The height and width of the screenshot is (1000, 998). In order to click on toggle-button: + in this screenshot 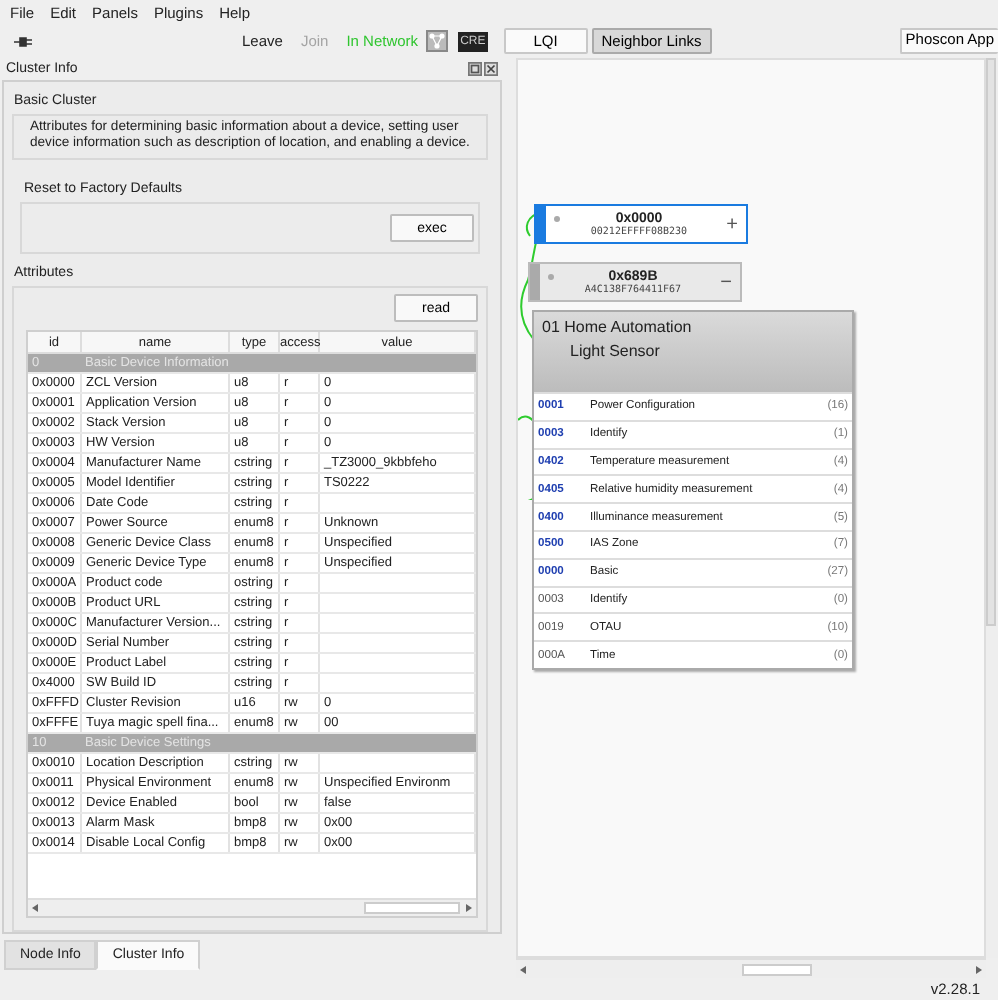, I will do `click(732, 224)`.